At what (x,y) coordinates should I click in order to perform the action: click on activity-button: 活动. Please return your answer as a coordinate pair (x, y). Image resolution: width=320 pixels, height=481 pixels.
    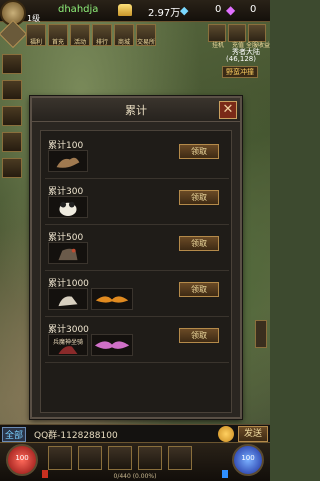
    Looking at the image, I should click on (80, 35).